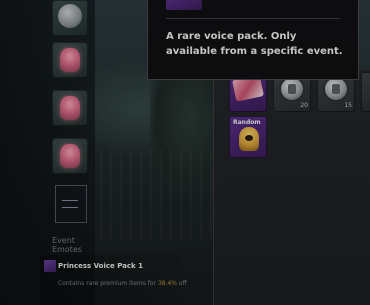 Image resolution: width=370 pixels, height=305 pixels. I want to click on background-fence, so click(160, 195).